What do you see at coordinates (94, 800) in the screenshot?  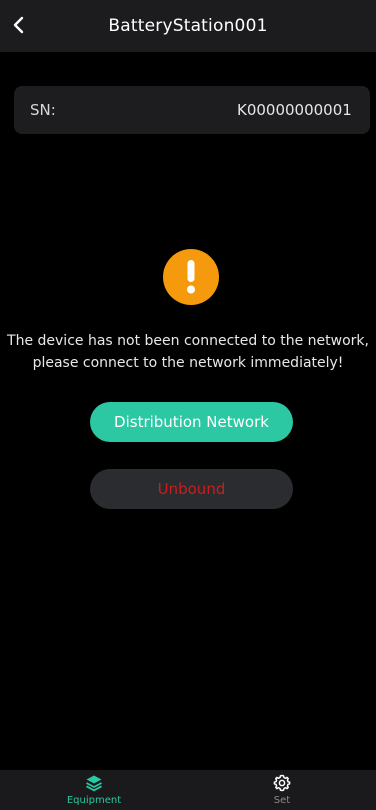 I see `tab-equipment-label: Equipment` at bounding box center [94, 800].